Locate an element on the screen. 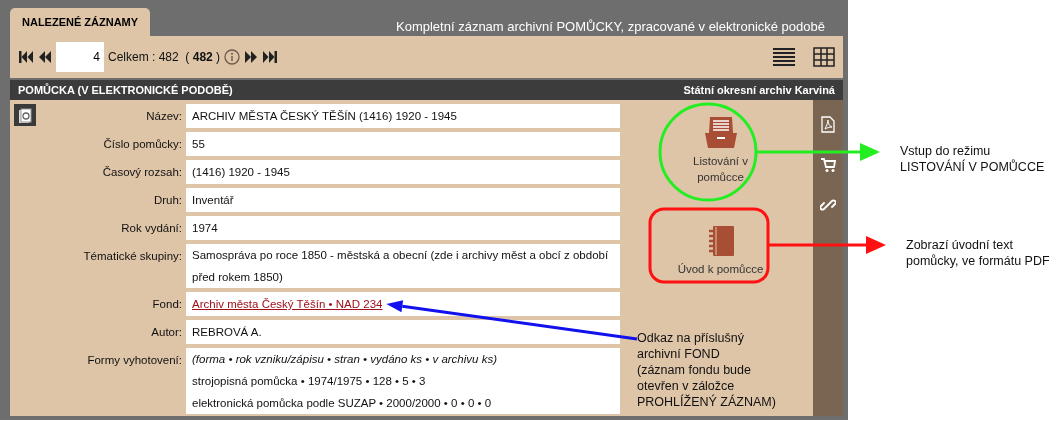 This screenshot has width=1062, height=428. field-label: Fond: is located at coordinates (167, 304).